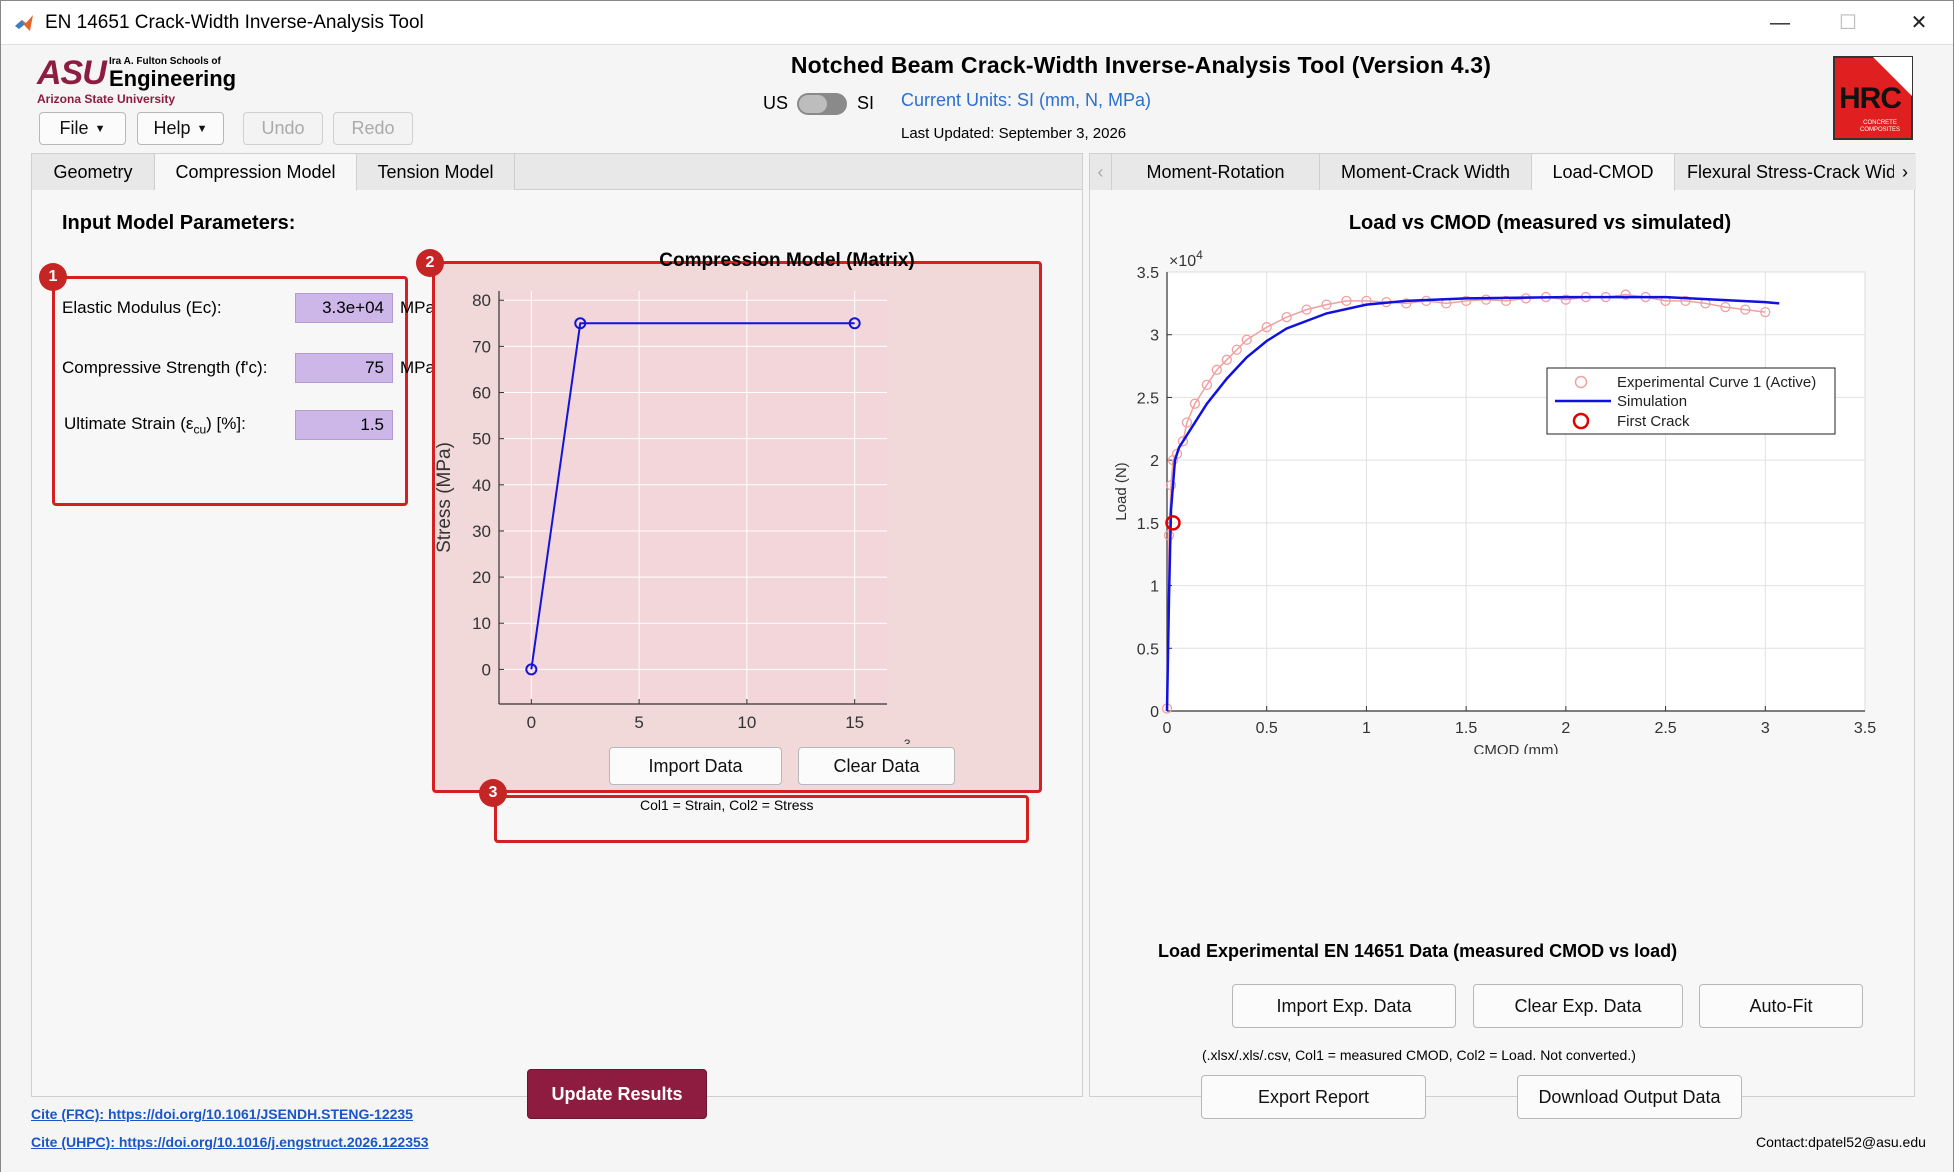 The image size is (1954, 1172). I want to click on minimize-button: —, so click(1780, 23).